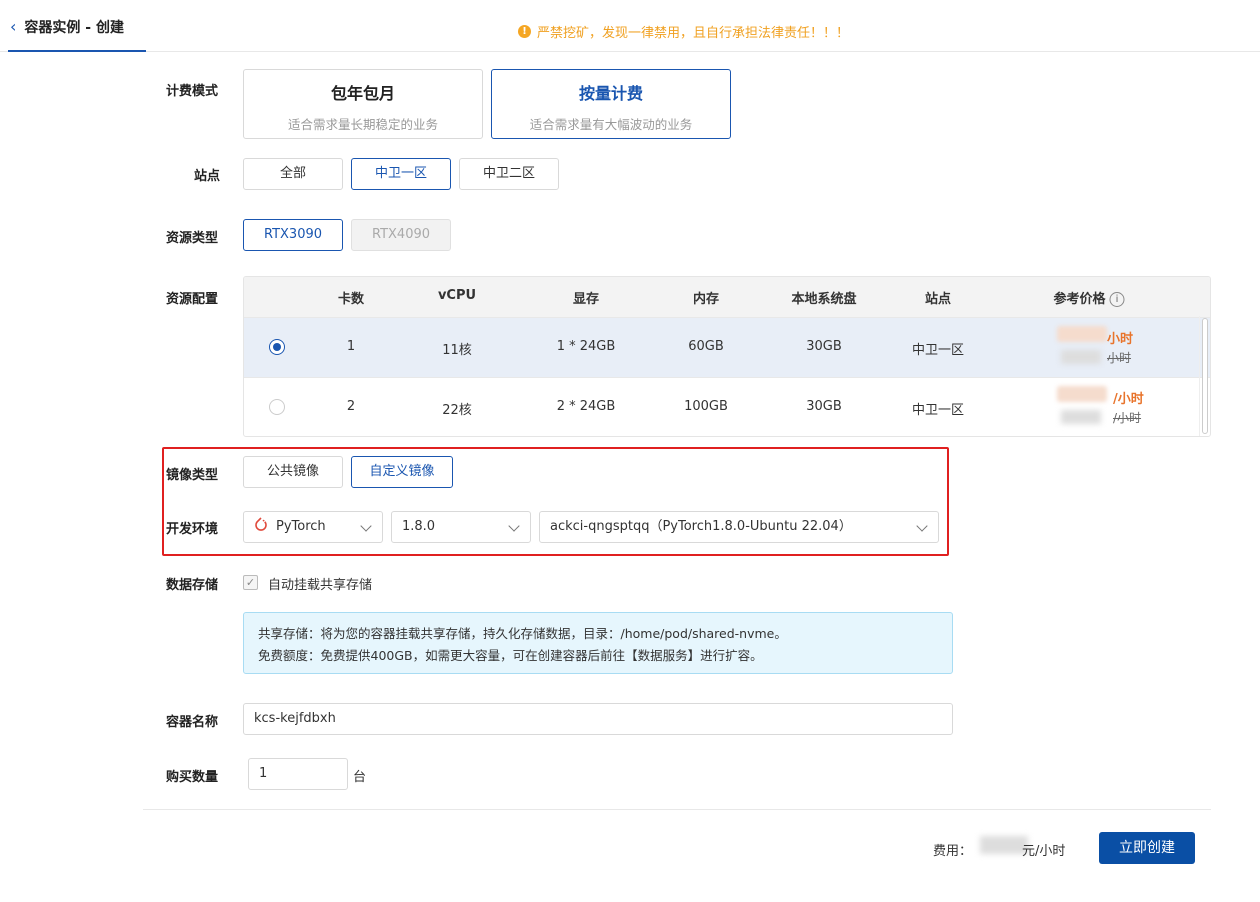  Describe the element at coordinates (351, 406) in the screenshot. I see `cell-cards: 2` at that location.